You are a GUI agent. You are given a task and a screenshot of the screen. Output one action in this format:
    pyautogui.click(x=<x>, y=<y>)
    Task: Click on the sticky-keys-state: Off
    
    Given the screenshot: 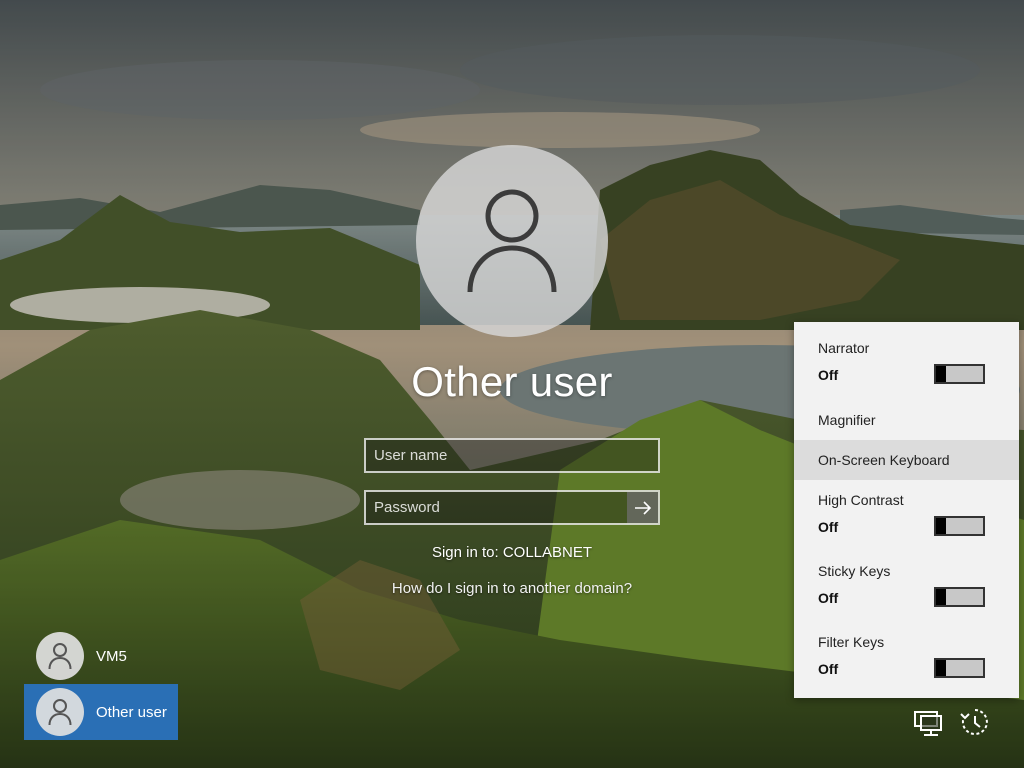 What is the action you would take?
    pyautogui.click(x=828, y=598)
    